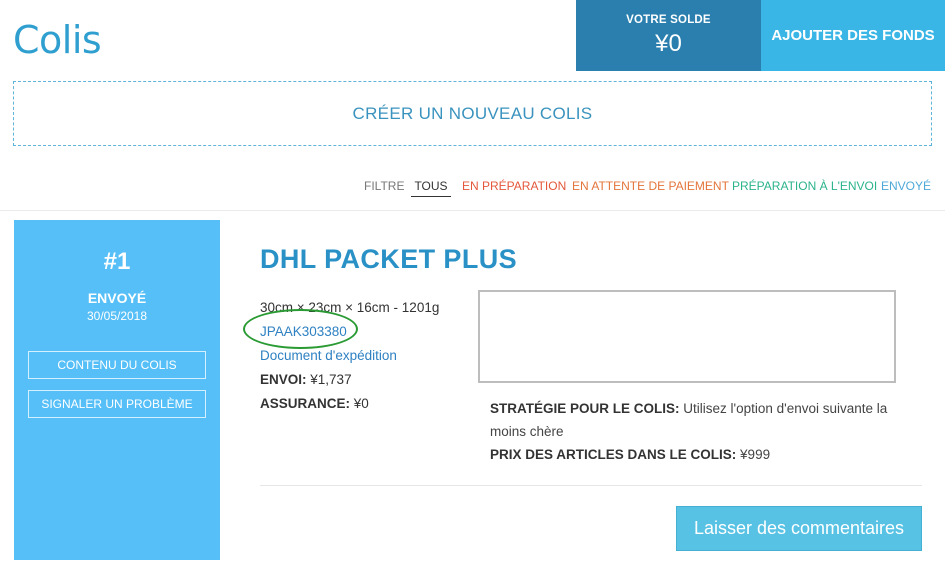  I want to click on create-new-parcel-button: CRÉER UN NOUVEAU COLIS, so click(472, 113).